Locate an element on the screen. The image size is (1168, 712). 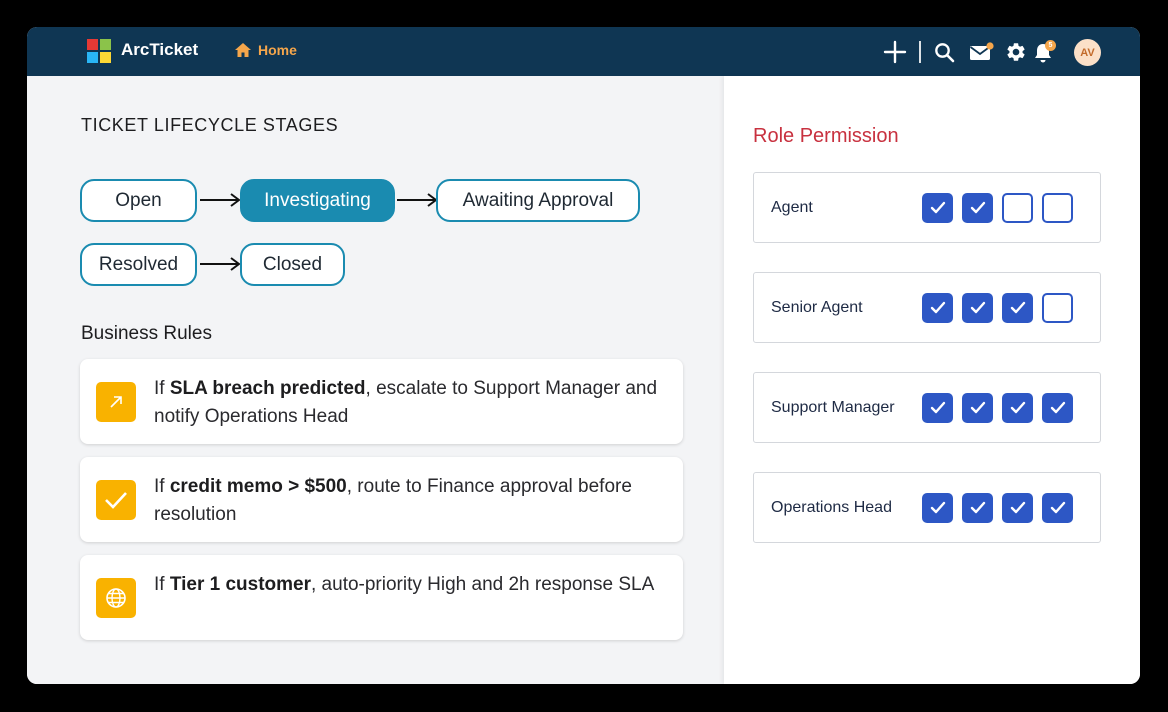
stage-awaiting-approval: Awaiting Approval is located at coordinates (538, 200).